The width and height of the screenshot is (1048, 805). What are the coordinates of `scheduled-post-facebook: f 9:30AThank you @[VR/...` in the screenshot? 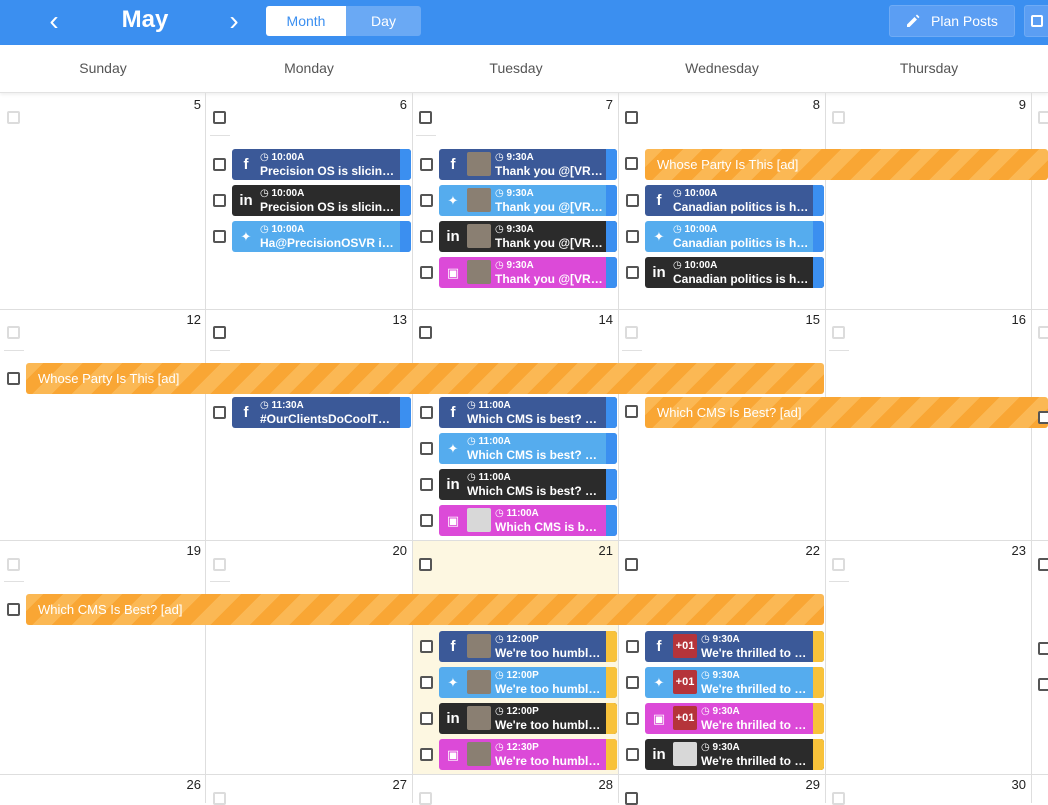 It's located at (528, 164).